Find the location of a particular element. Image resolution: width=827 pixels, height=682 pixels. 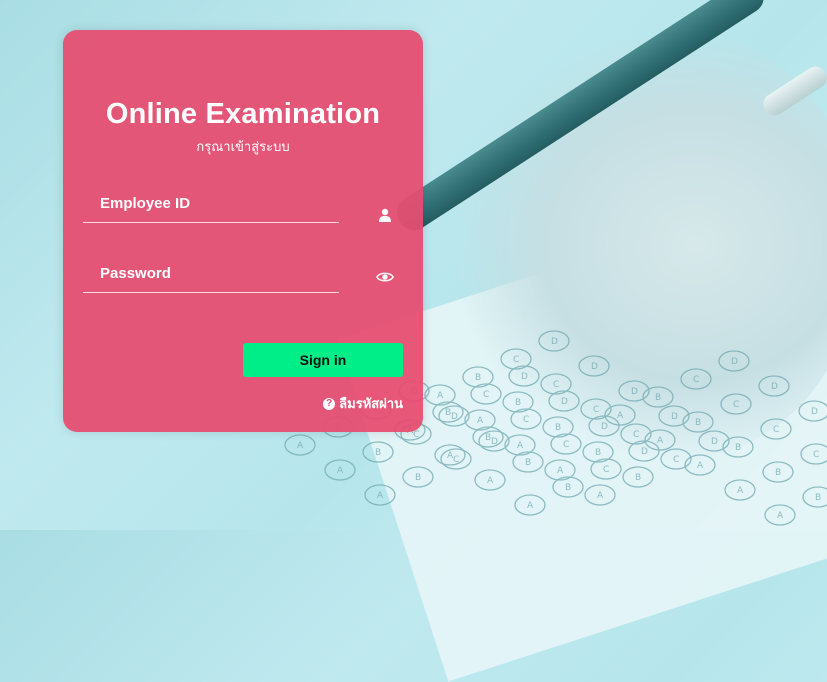

forgot-password-link: ? ลืมรหัสผ่าน is located at coordinates (363, 403).